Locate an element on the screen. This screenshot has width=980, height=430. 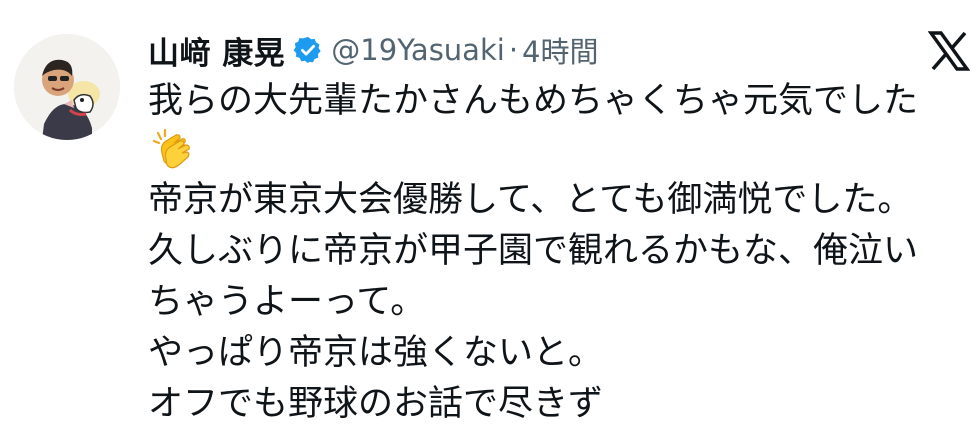
display-name: 山﨑 康晃 is located at coordinates (216, 50).